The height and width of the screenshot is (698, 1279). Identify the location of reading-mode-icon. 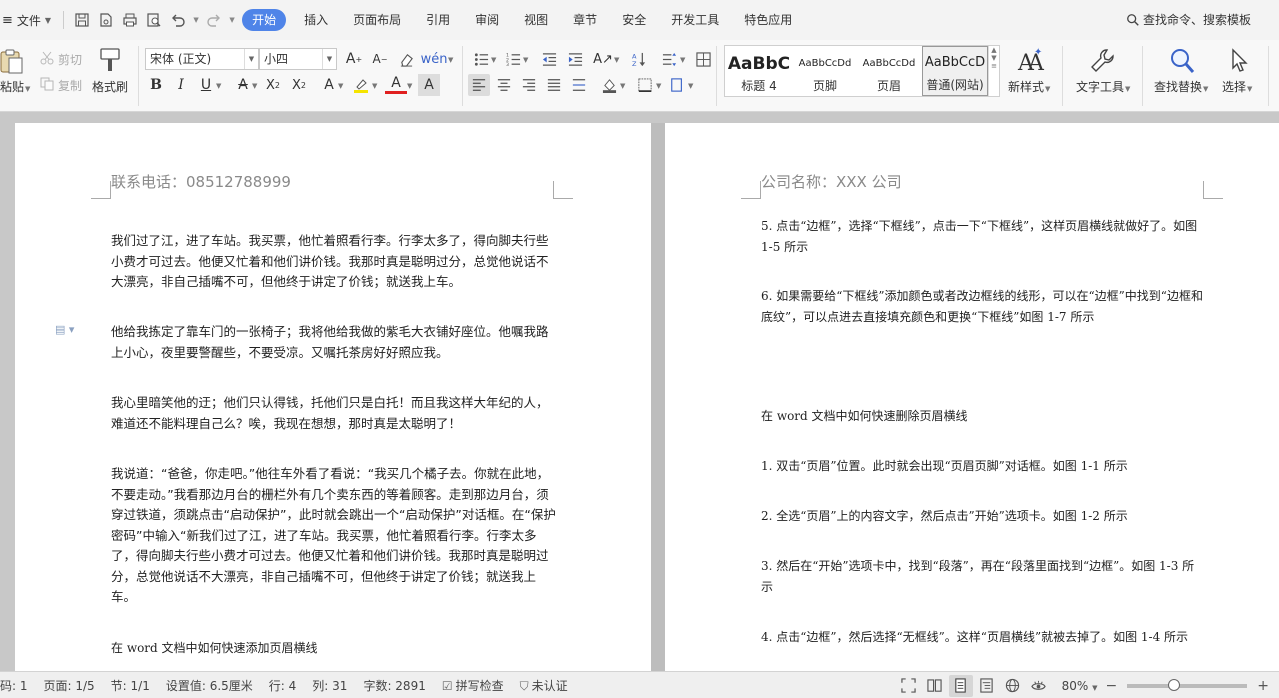
(935, 686).